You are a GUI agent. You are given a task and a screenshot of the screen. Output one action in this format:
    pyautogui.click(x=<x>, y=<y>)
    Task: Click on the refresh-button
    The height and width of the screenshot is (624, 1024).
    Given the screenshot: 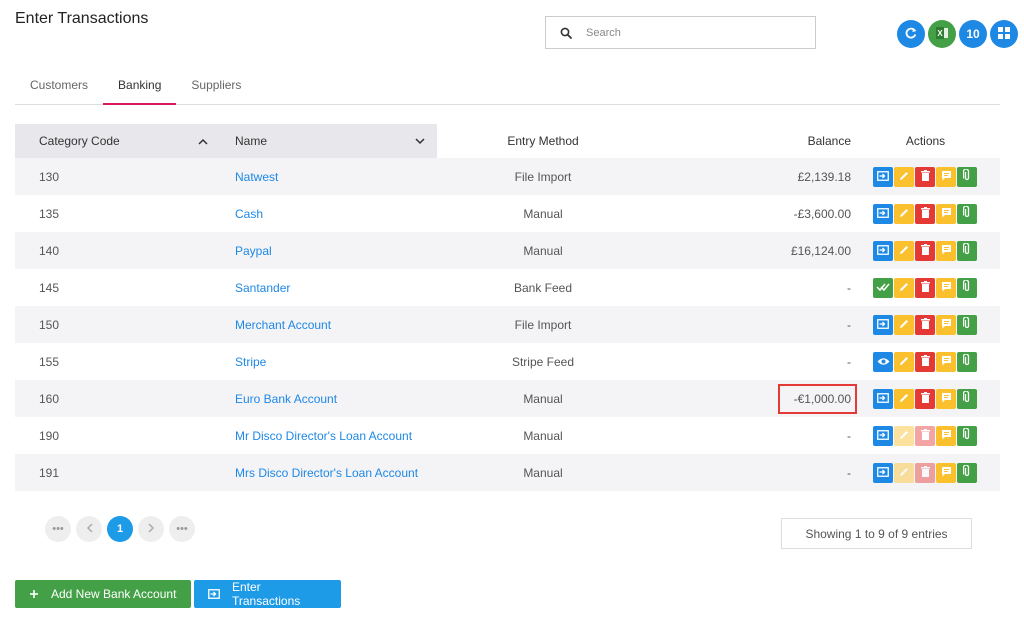 What is the action you would take?
    pyautogui.click(x=911, y=34)
    